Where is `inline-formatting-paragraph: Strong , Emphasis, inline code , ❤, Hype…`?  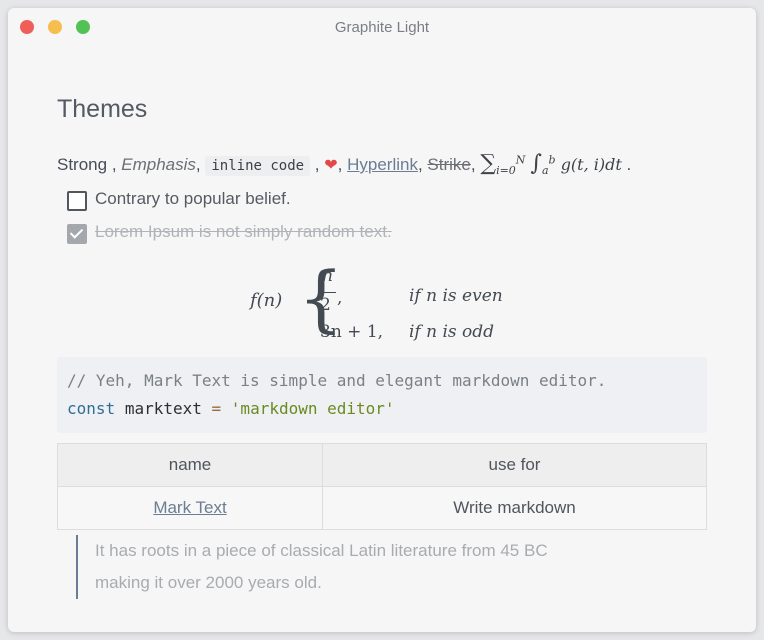 inline-formatting-paragraph: Strong , Emphasis, inline code , ❤, Hype… is located at coordinates (344, 164).